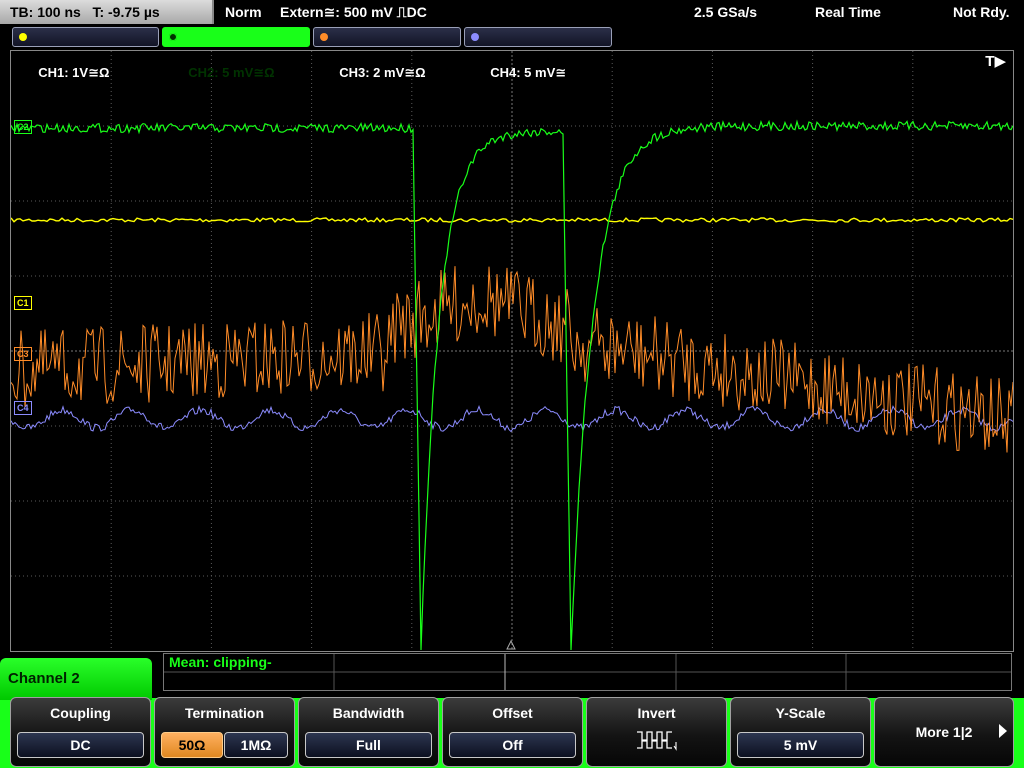 Image resolution: width=1024 pixels, height=768 pixels. What do you see at coordinates (475, 37) in the screenshot?
I see `channel-4-color-icon` at bounding box center [475, 37].